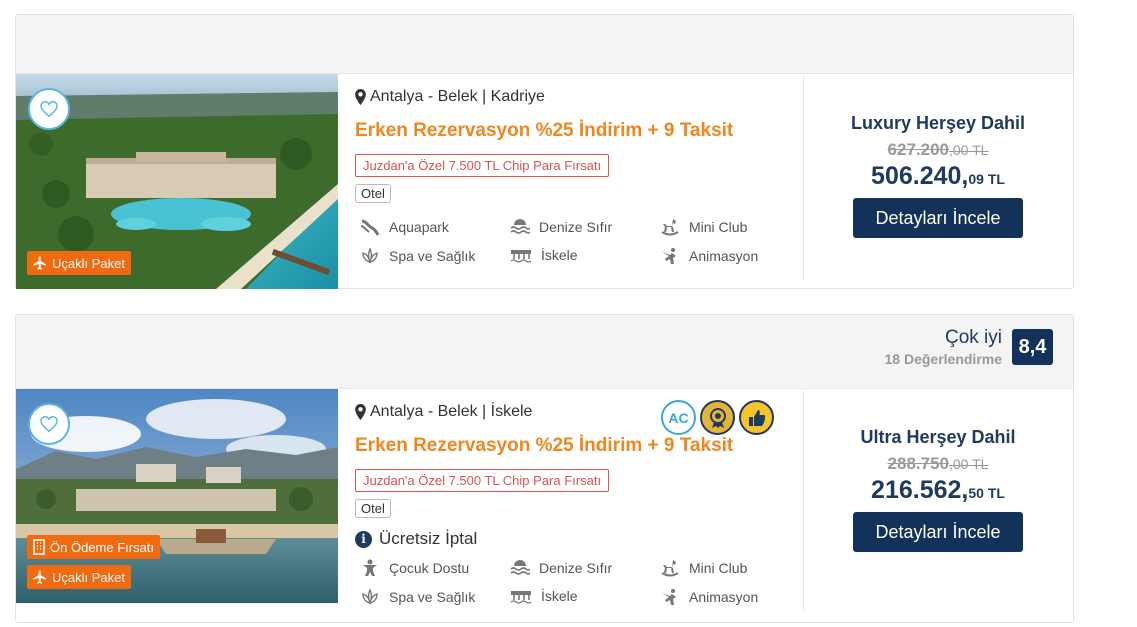 The height and width of the screenshot is (627, 1137). I want to click on card-header: Çok iyi 18 Değerlendirme 8,4, so click(544, 352).